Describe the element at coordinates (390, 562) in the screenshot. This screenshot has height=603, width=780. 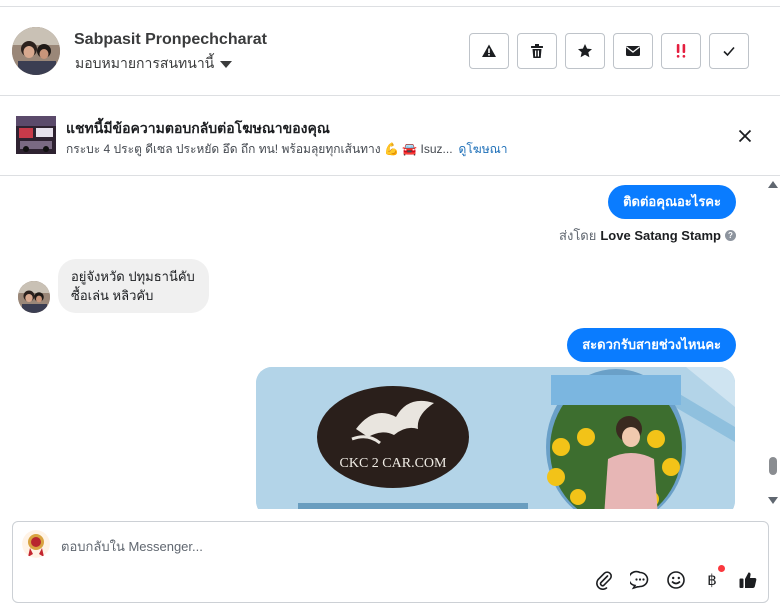
I see `reply-composer: ฿` at that location.